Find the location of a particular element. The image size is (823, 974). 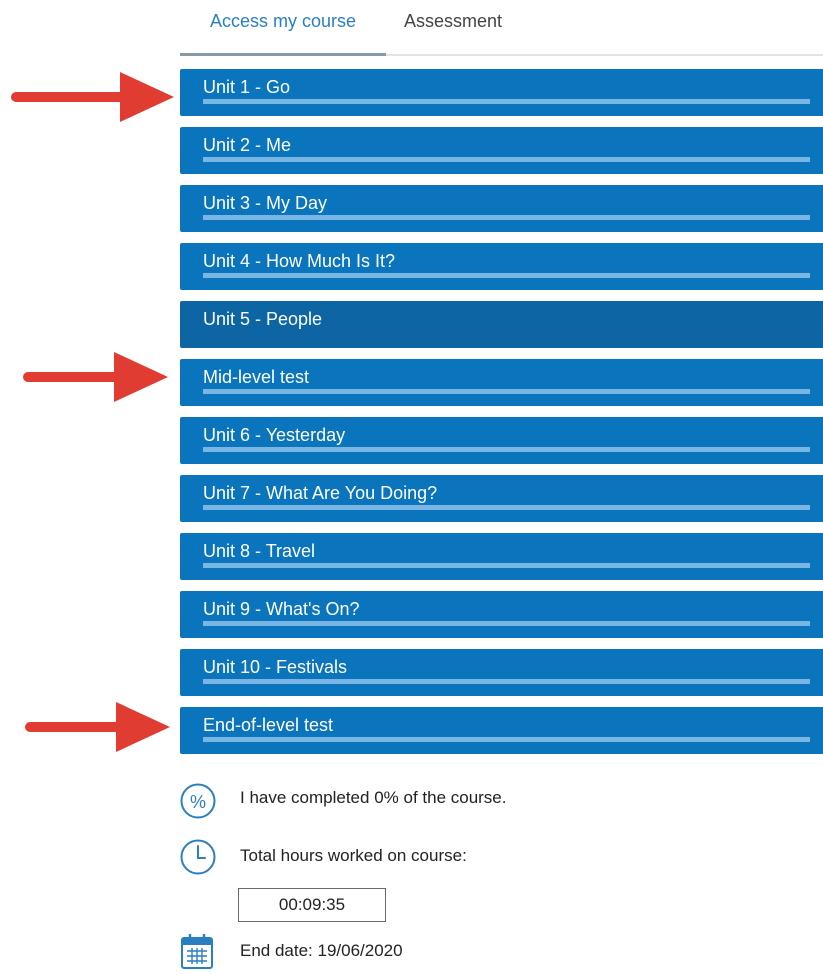

unit-item-9: Unit 9 - What's On? is located at coordinates (501, 614).